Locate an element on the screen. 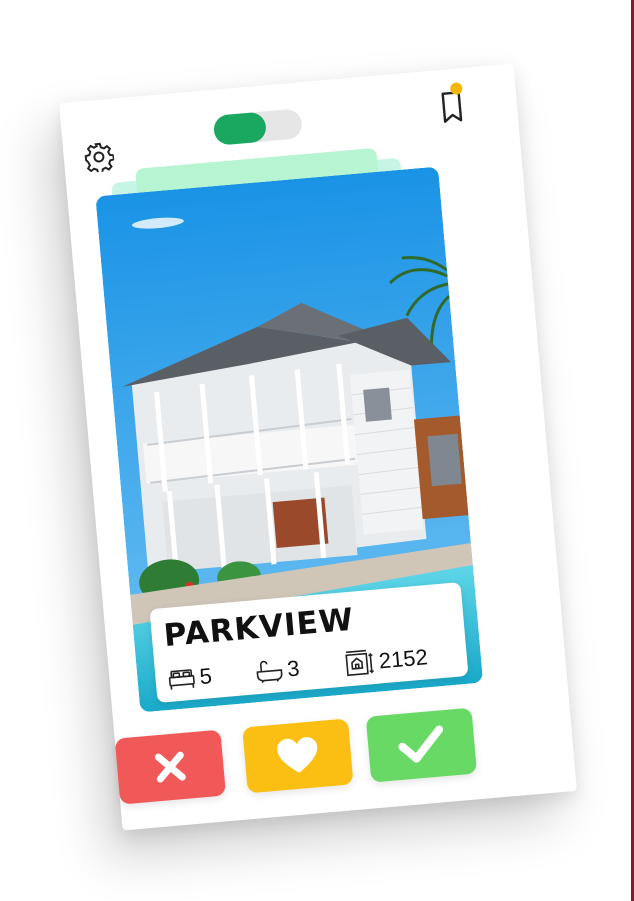 Image resolution: width=634 pixels, height=901 pixels. accept-button is located at coordinates (421, 745).